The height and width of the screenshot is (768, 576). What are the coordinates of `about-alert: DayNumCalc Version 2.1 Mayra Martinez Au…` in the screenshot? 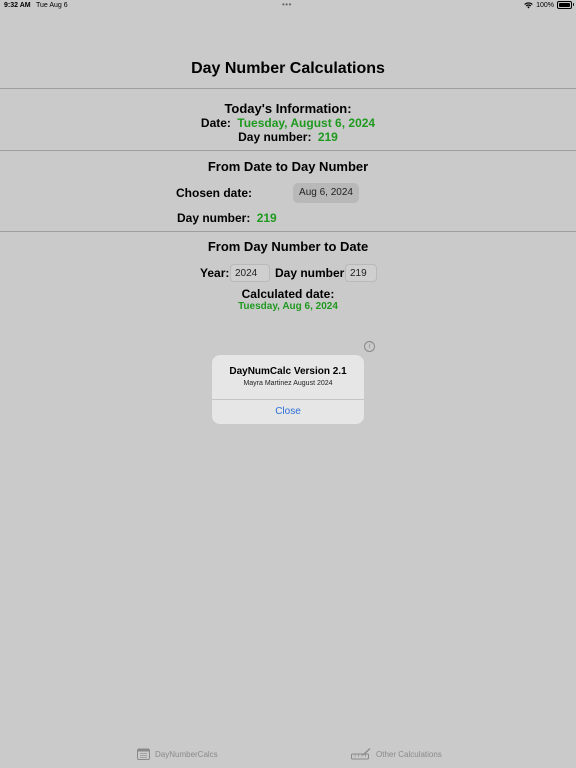 It's located at (288, 389).